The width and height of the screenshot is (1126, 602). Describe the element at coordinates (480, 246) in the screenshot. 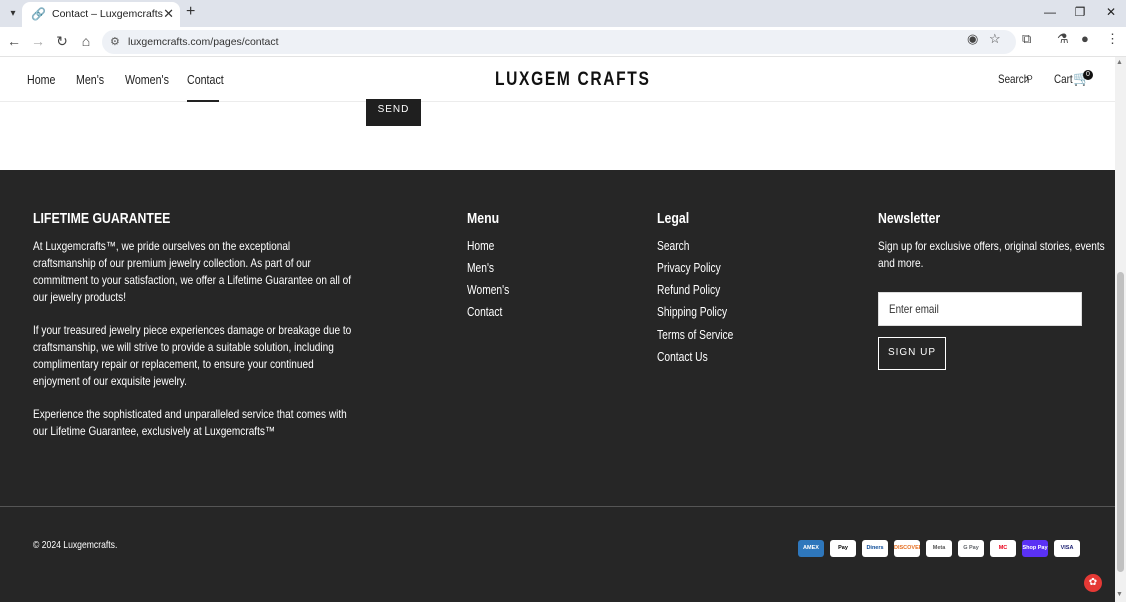

I see `footer-menu-home: Home` at that location.